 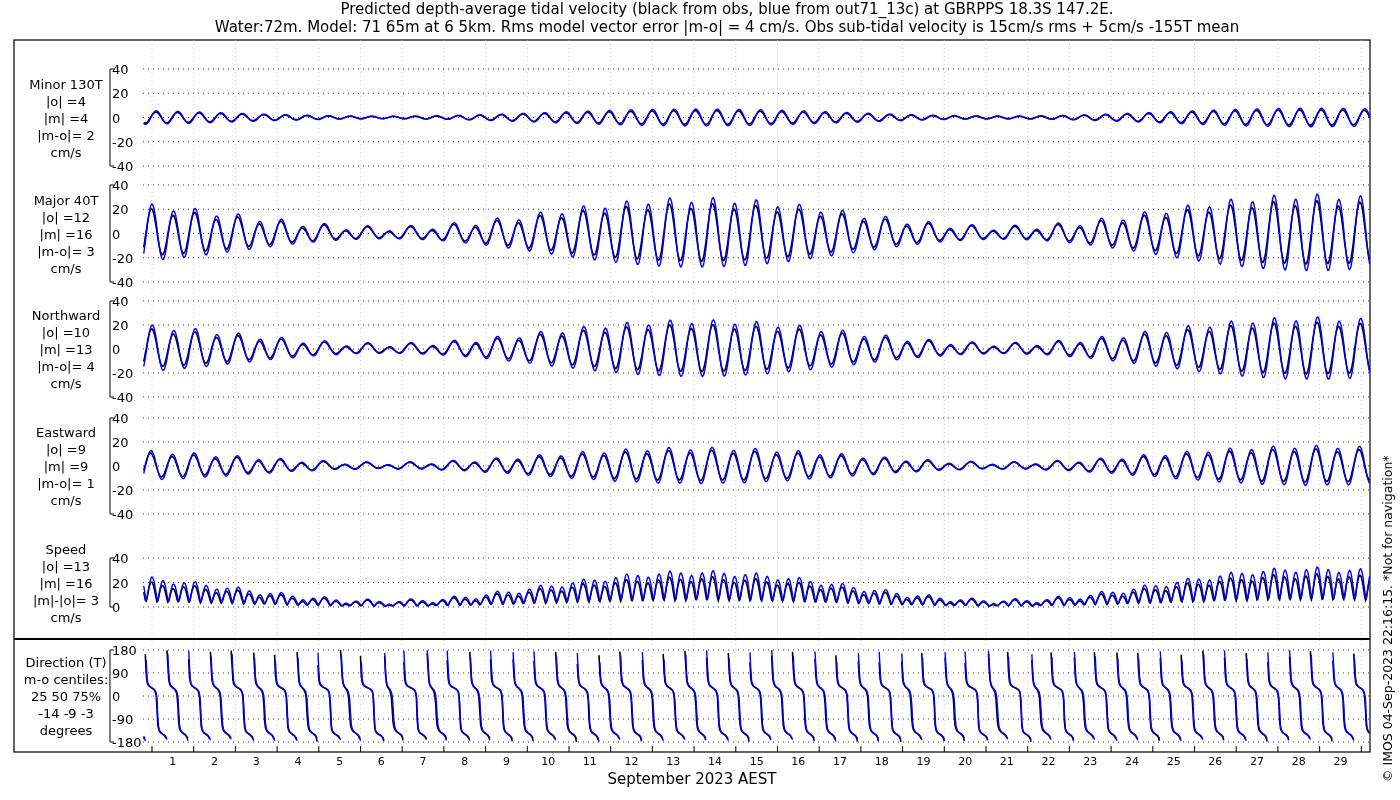 What do you see at coordinates (256, 761) in the screenshot?
I see `x-tick-label: 3` at bounding box center [256, 761].